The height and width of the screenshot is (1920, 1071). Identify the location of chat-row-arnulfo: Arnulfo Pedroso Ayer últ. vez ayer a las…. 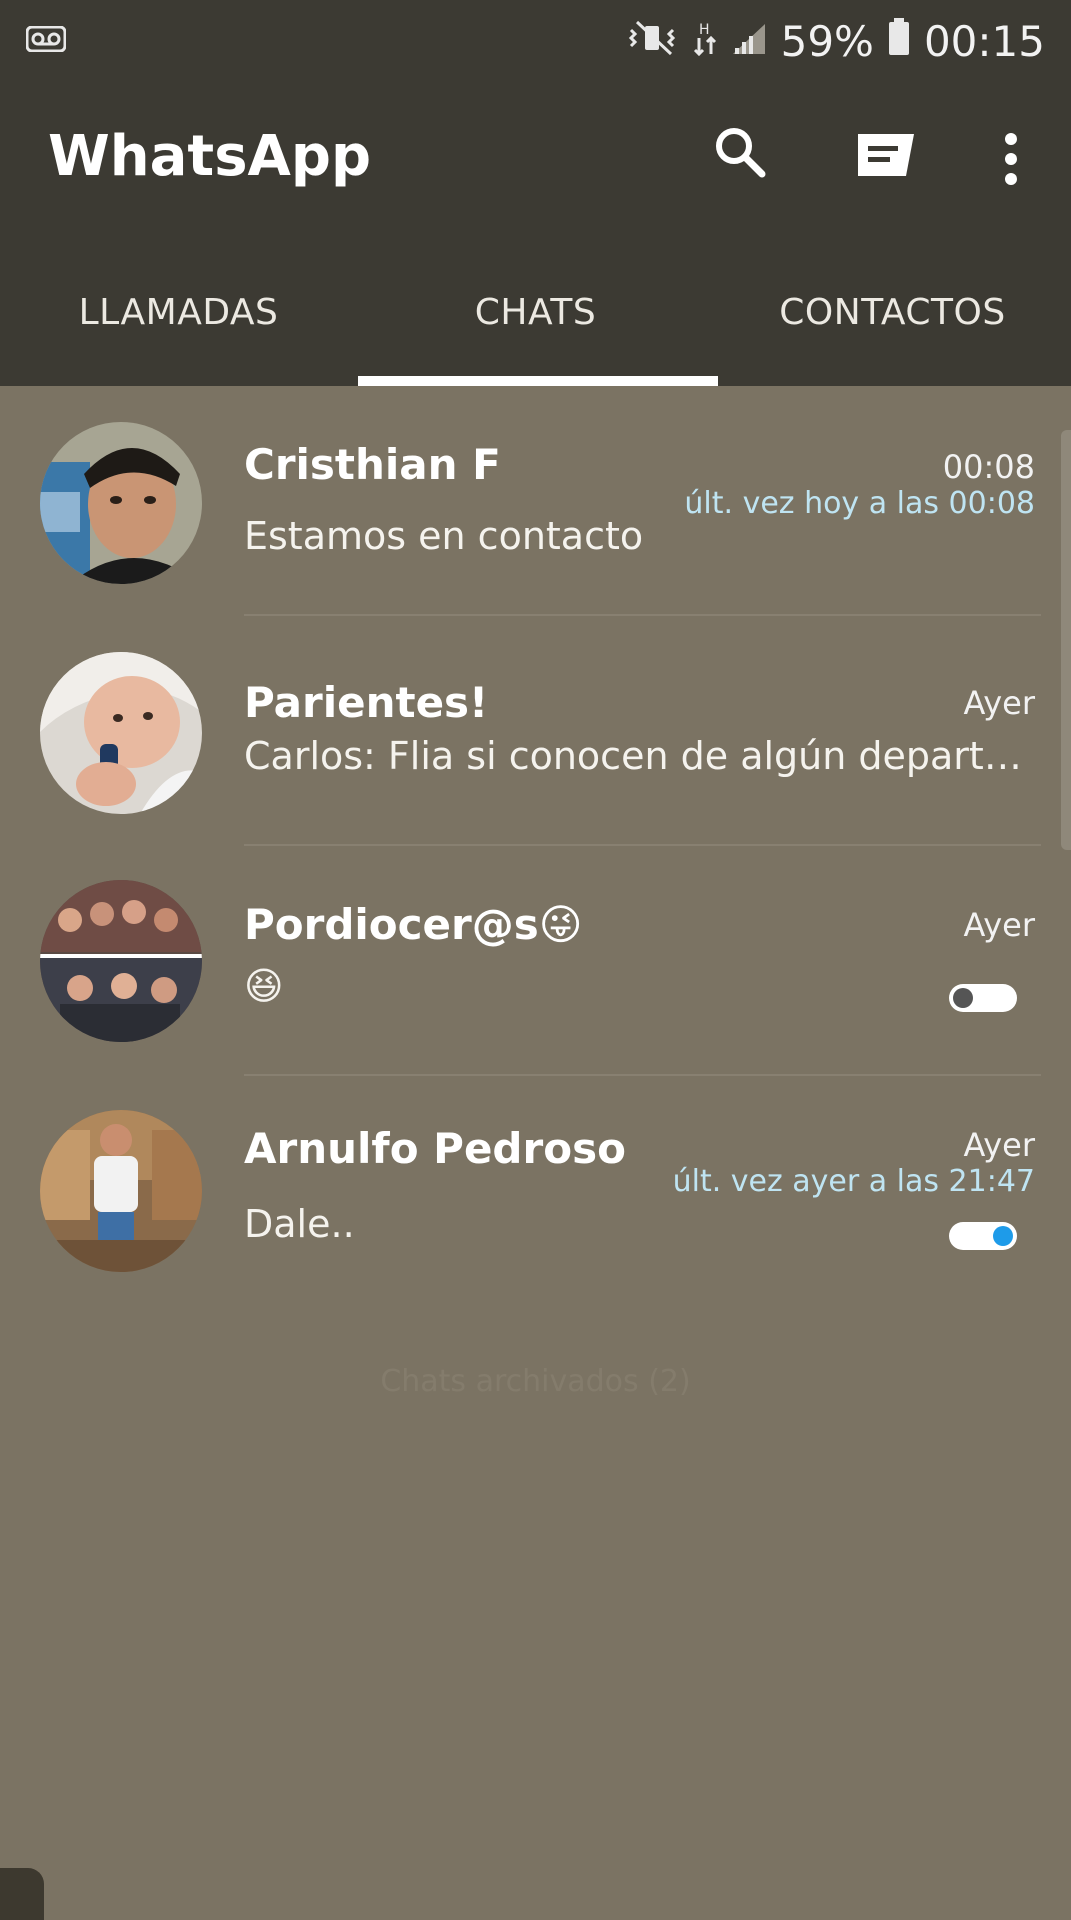
(535, 1201).